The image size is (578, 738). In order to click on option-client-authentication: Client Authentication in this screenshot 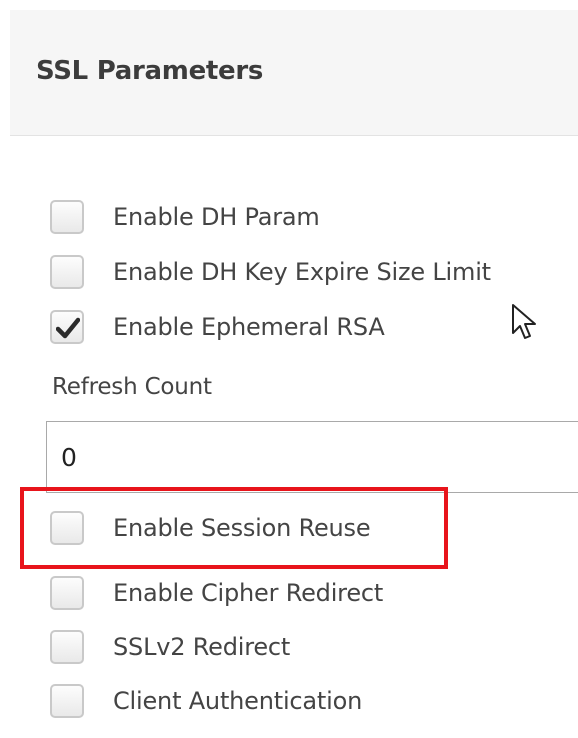, I will do `click(206, 701)`.